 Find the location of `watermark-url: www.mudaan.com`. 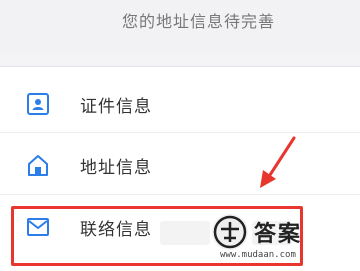

watermark-url: www.mudaan.com is located at coordinates (258, 255).